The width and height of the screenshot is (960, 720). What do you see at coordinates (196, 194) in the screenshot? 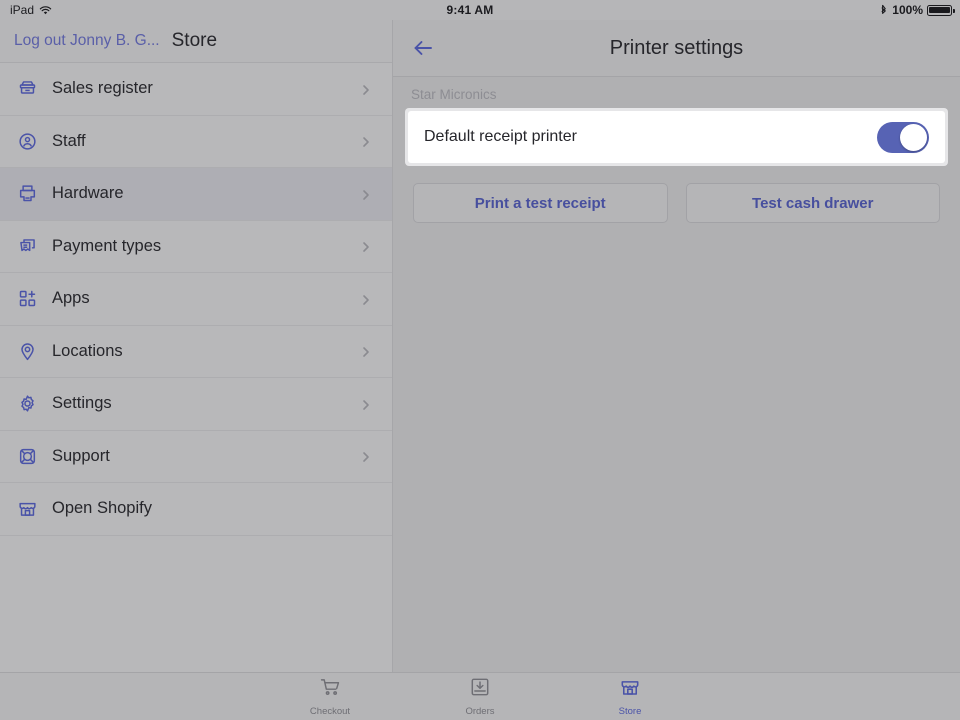
I see `sidebar-item-hardware: Hardware` at bounding box center [196, 194].